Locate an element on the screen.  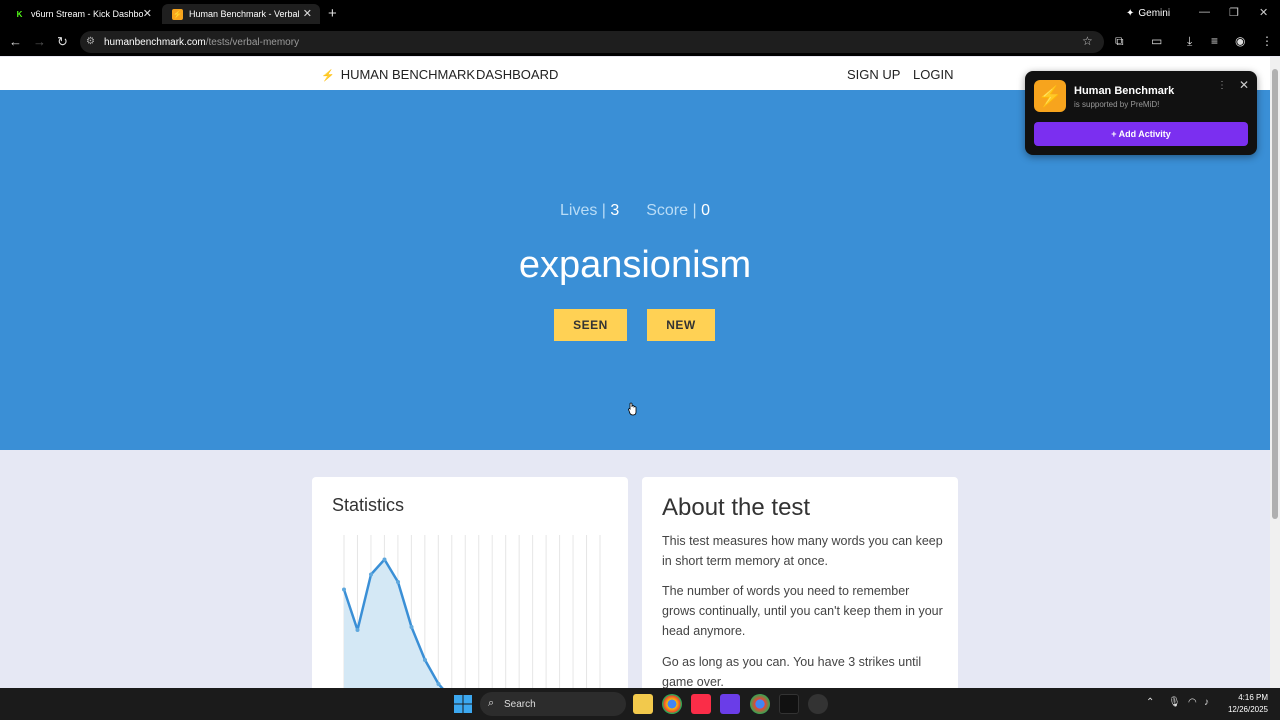
download-icon: ⤓ is located at coordinates (1189, 41).